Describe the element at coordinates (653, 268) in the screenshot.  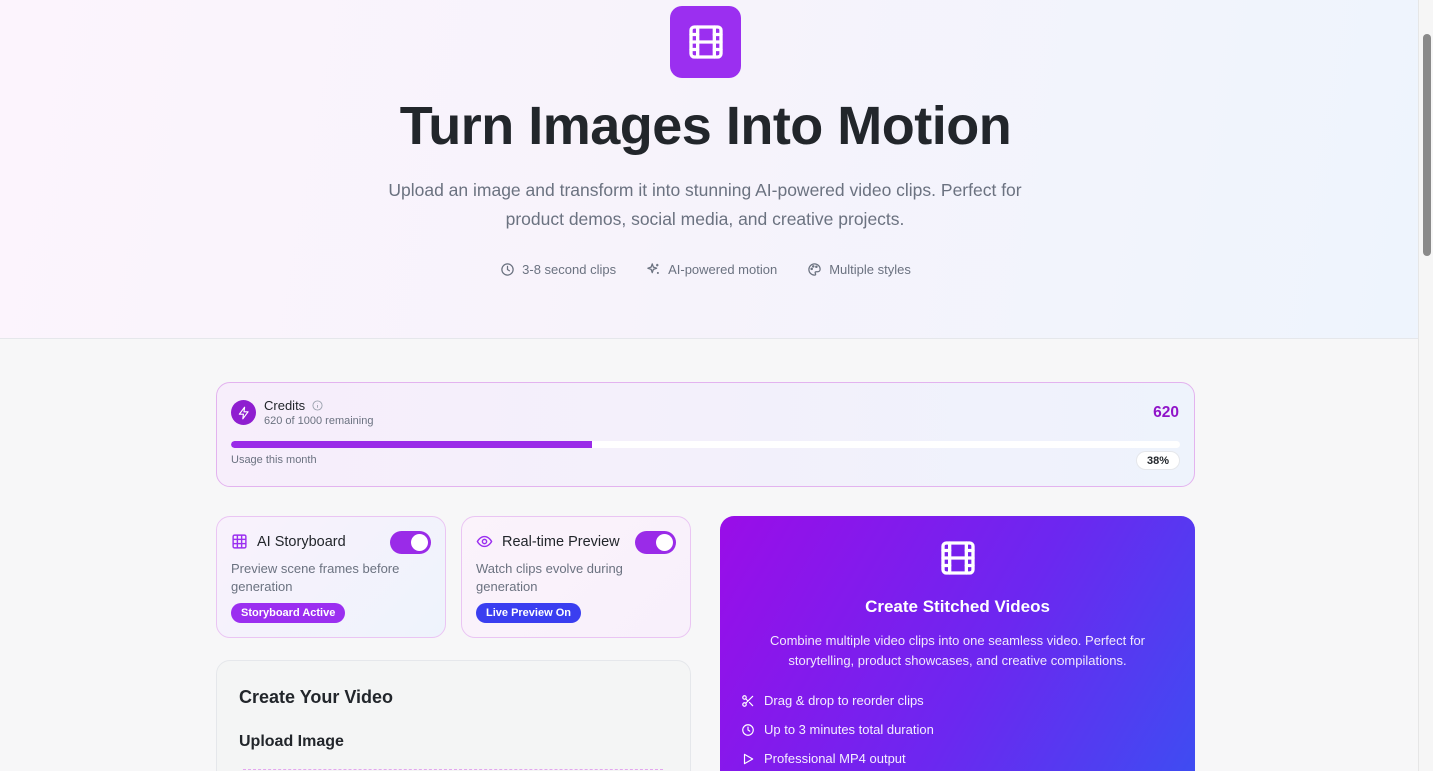
I see `sparkles-icon` at that location.